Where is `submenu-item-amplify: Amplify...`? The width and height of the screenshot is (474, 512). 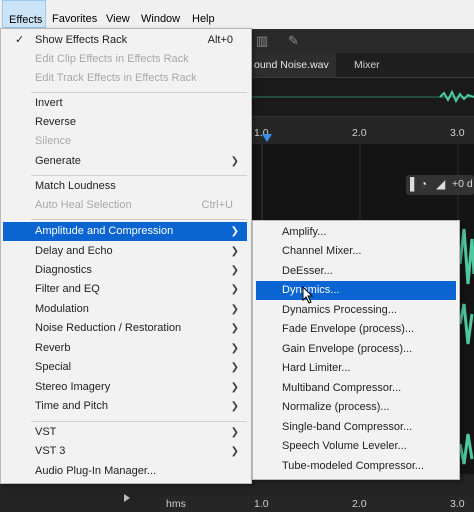 submenu-item-amplify: Amplify... is located at coordinates (356, 232).